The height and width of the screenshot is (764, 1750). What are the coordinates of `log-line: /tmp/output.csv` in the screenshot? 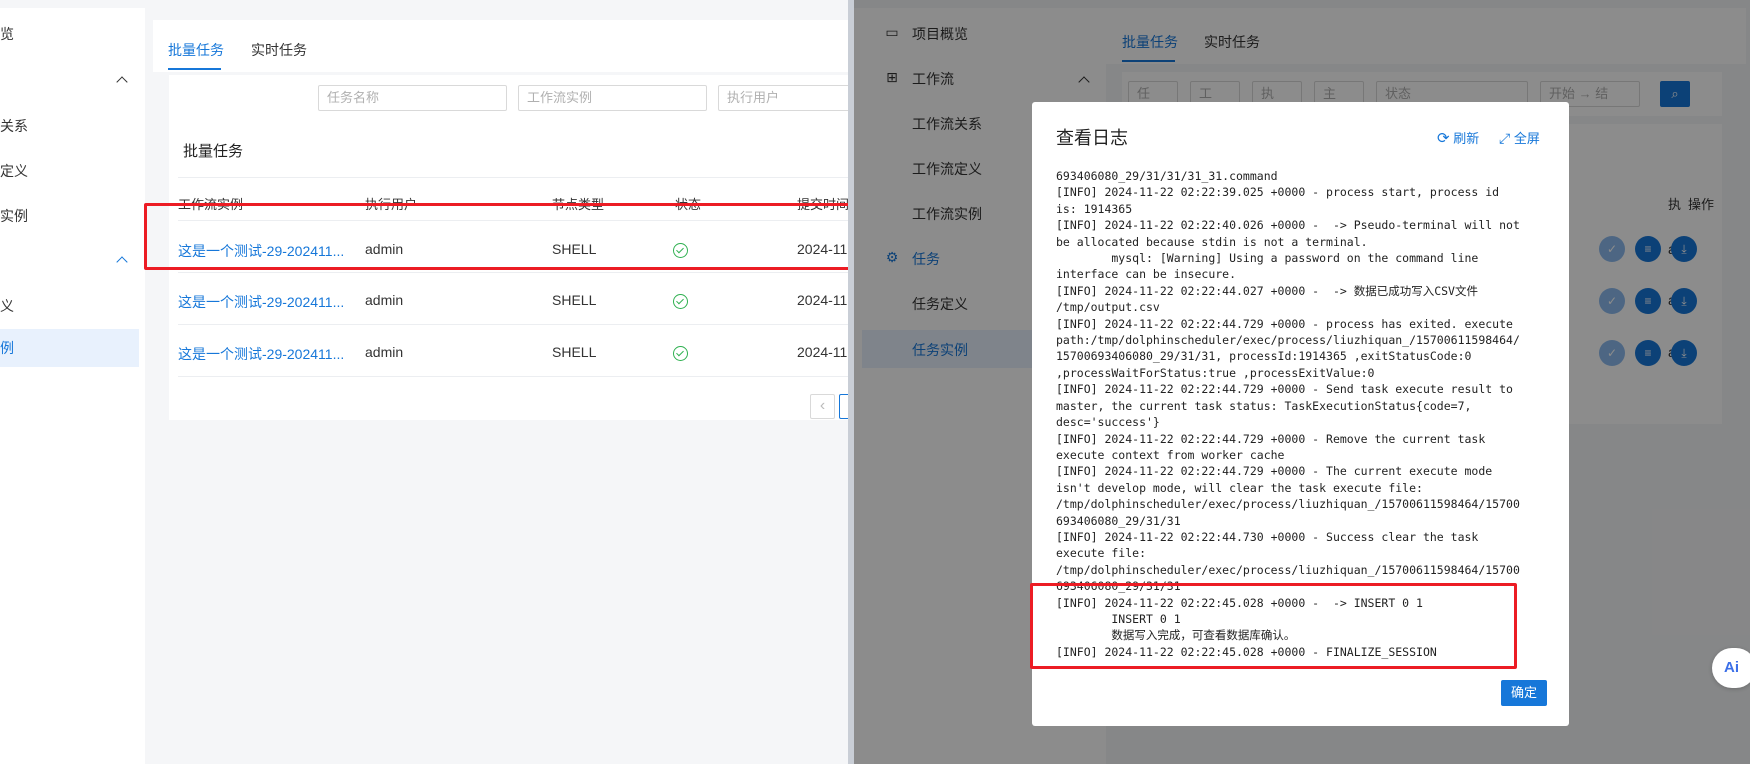 It's located at (1108, 307).